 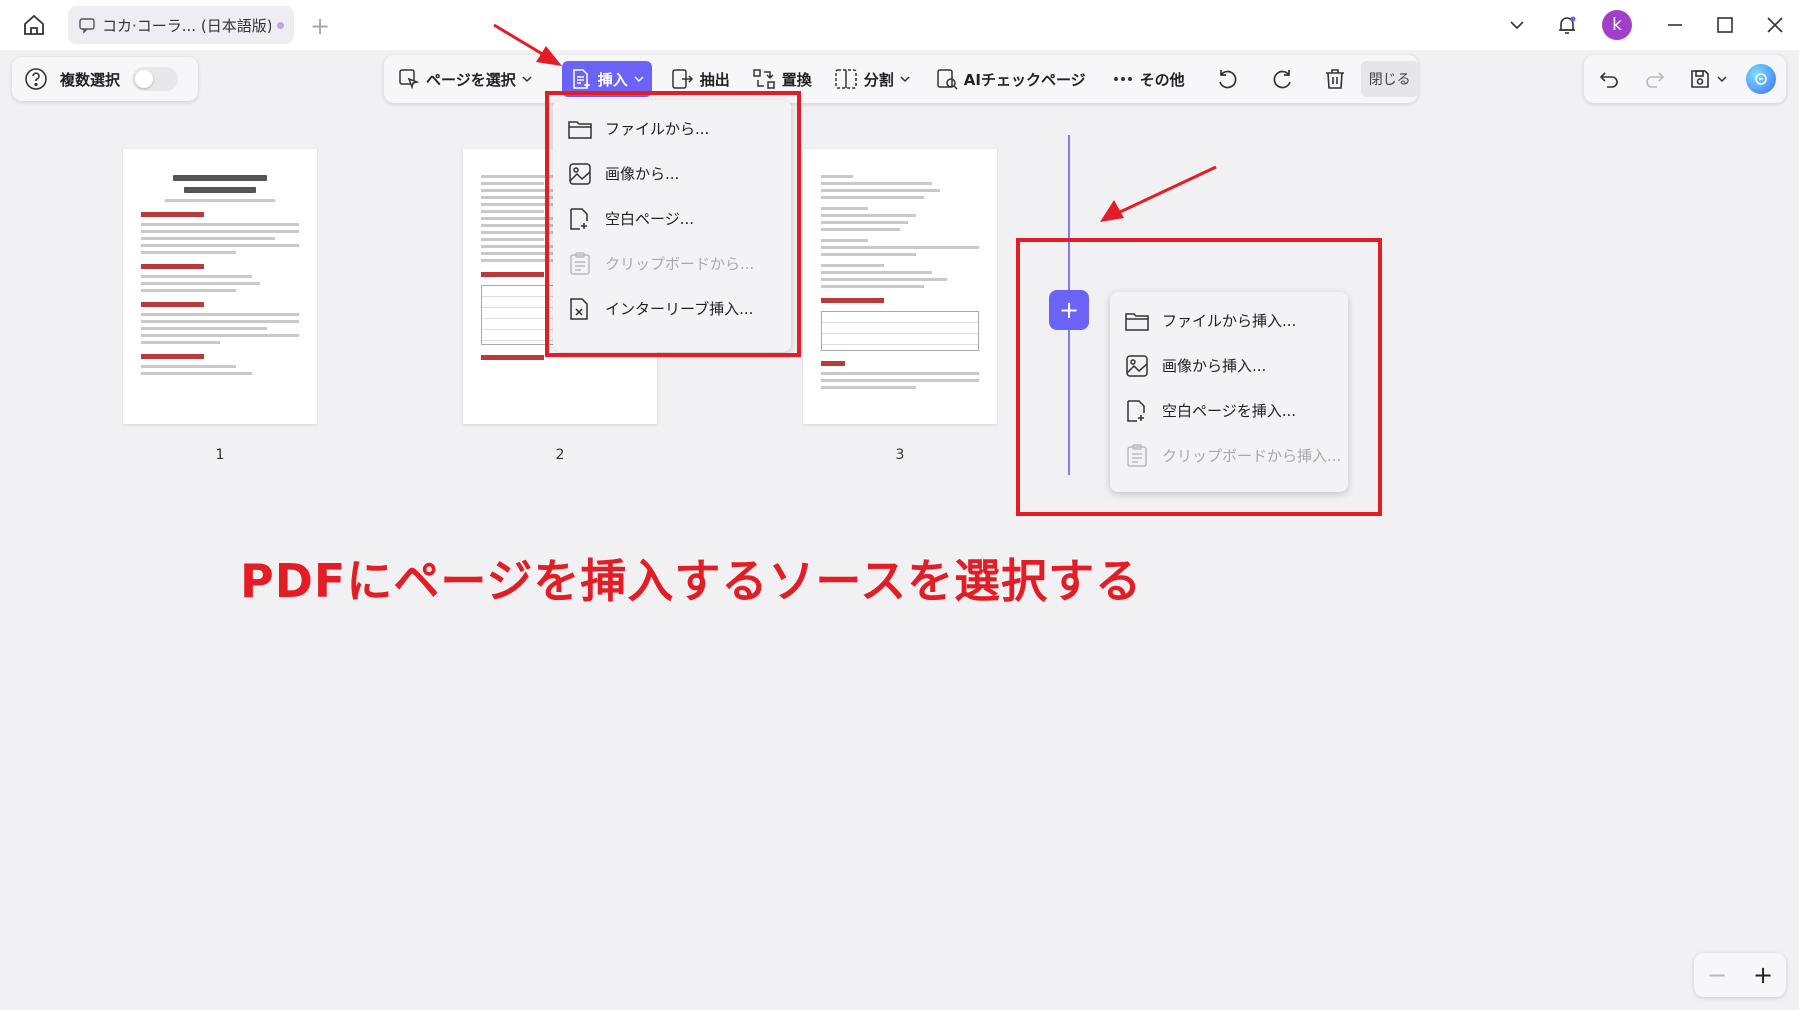 I want to click on cursor-select-icon, so click(x=409, y=79).